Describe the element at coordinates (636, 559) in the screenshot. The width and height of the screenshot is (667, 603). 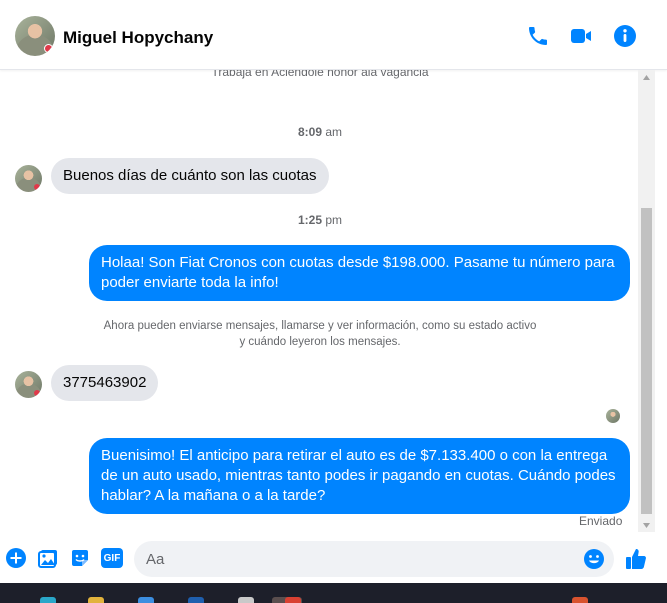
I see `thumbs-up-icon` at that location.